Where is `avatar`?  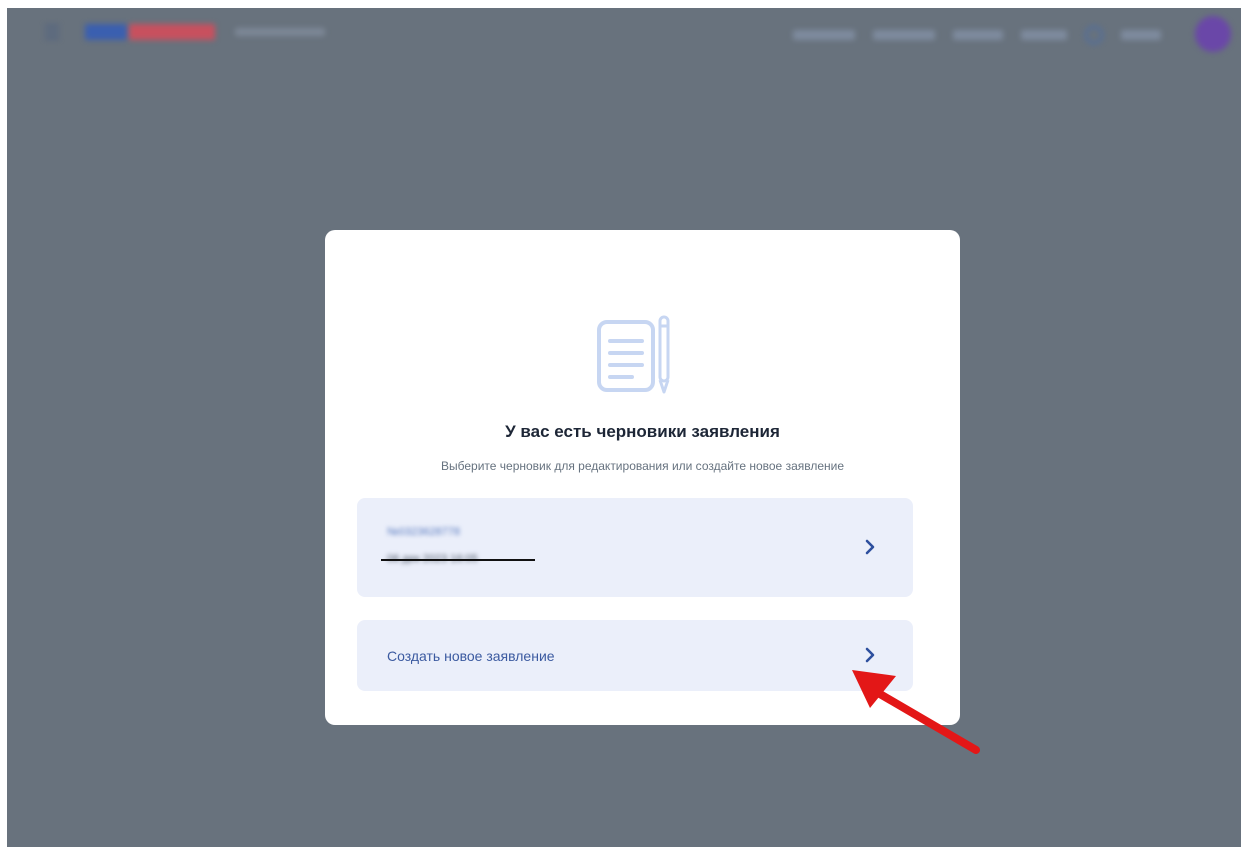 avatar is located at coordinates (1213, 34).